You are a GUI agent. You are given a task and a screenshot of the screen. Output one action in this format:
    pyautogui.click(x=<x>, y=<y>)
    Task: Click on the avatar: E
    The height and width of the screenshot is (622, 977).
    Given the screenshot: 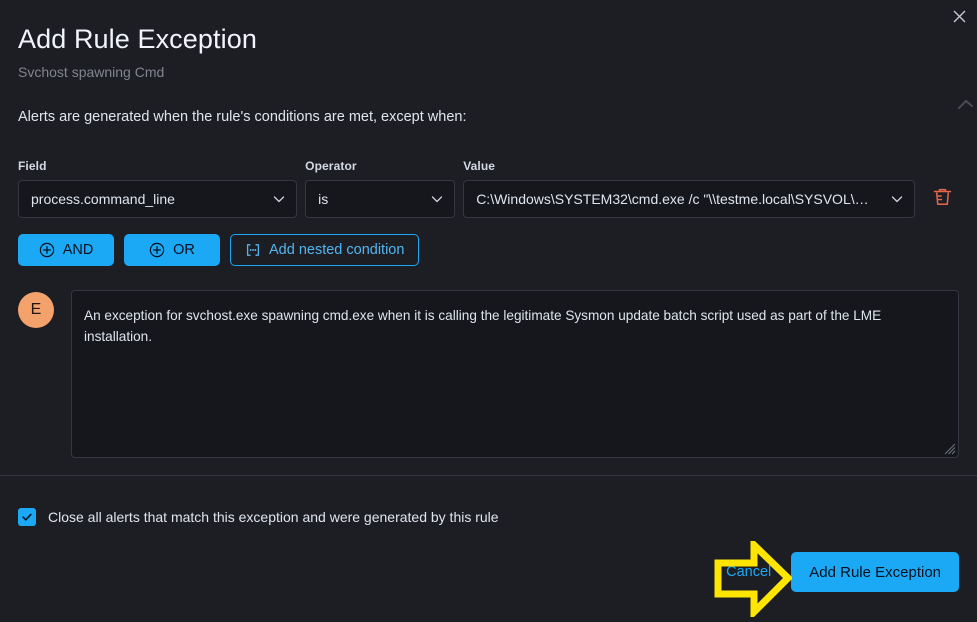 What is the action you would take?
    pyautogui.click(x=36, y=310)
    